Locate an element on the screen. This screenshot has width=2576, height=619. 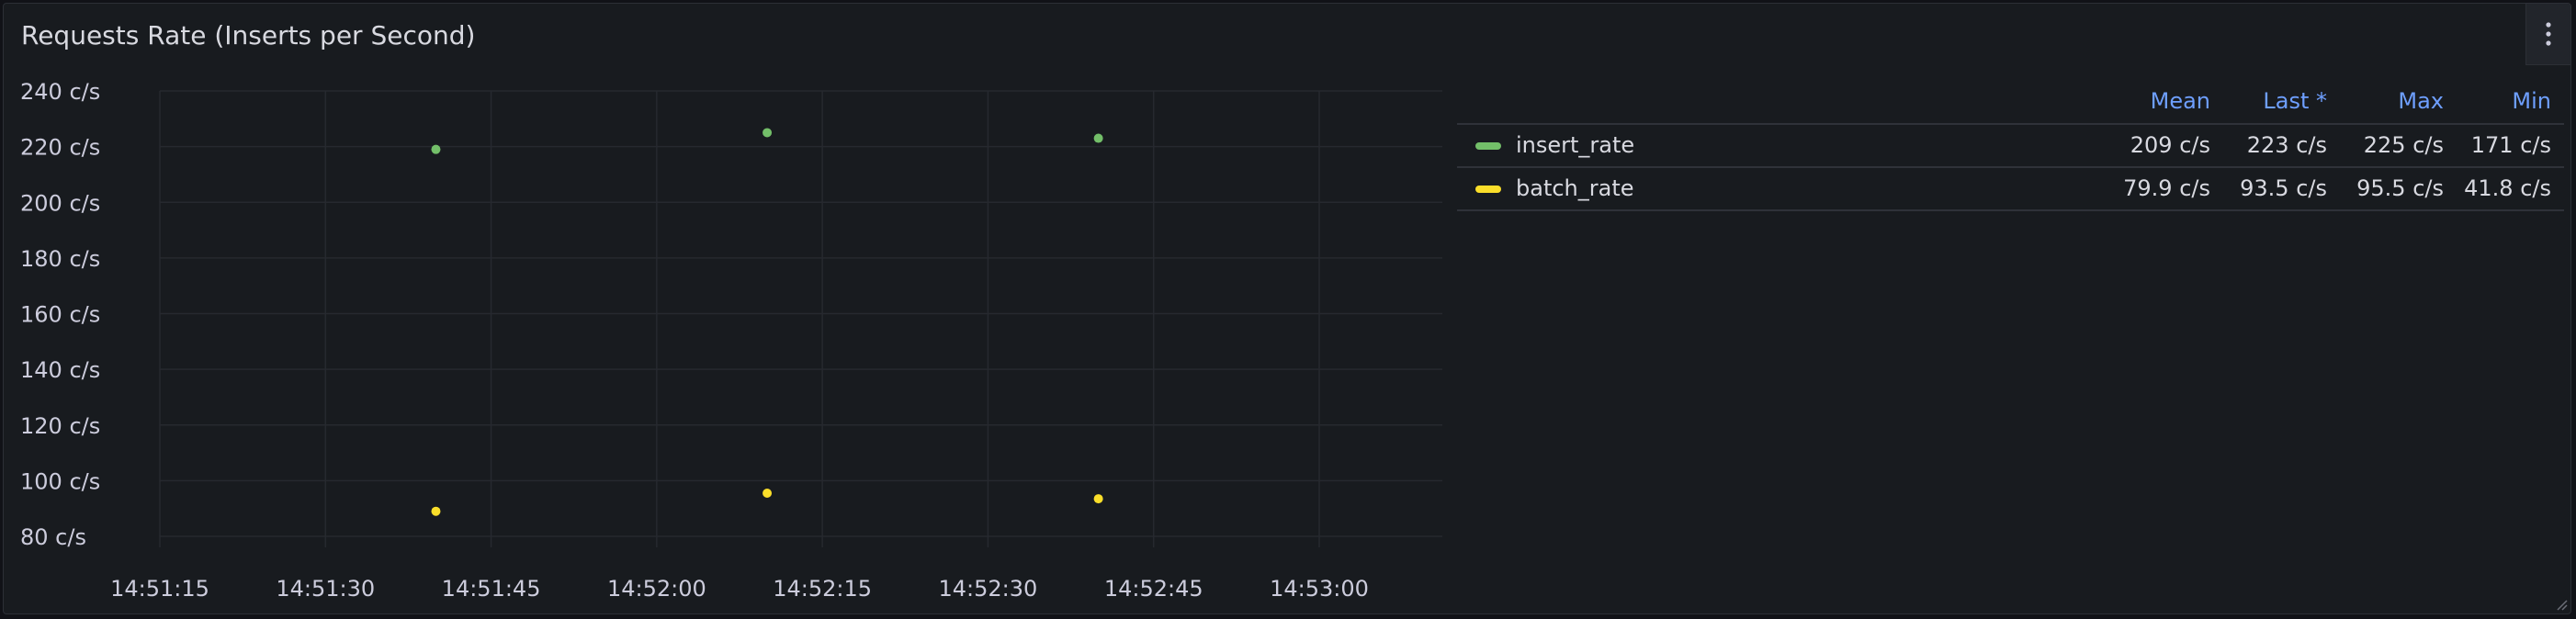
x-tick-label: 14:51:30 is located at coordinates (325, 589).